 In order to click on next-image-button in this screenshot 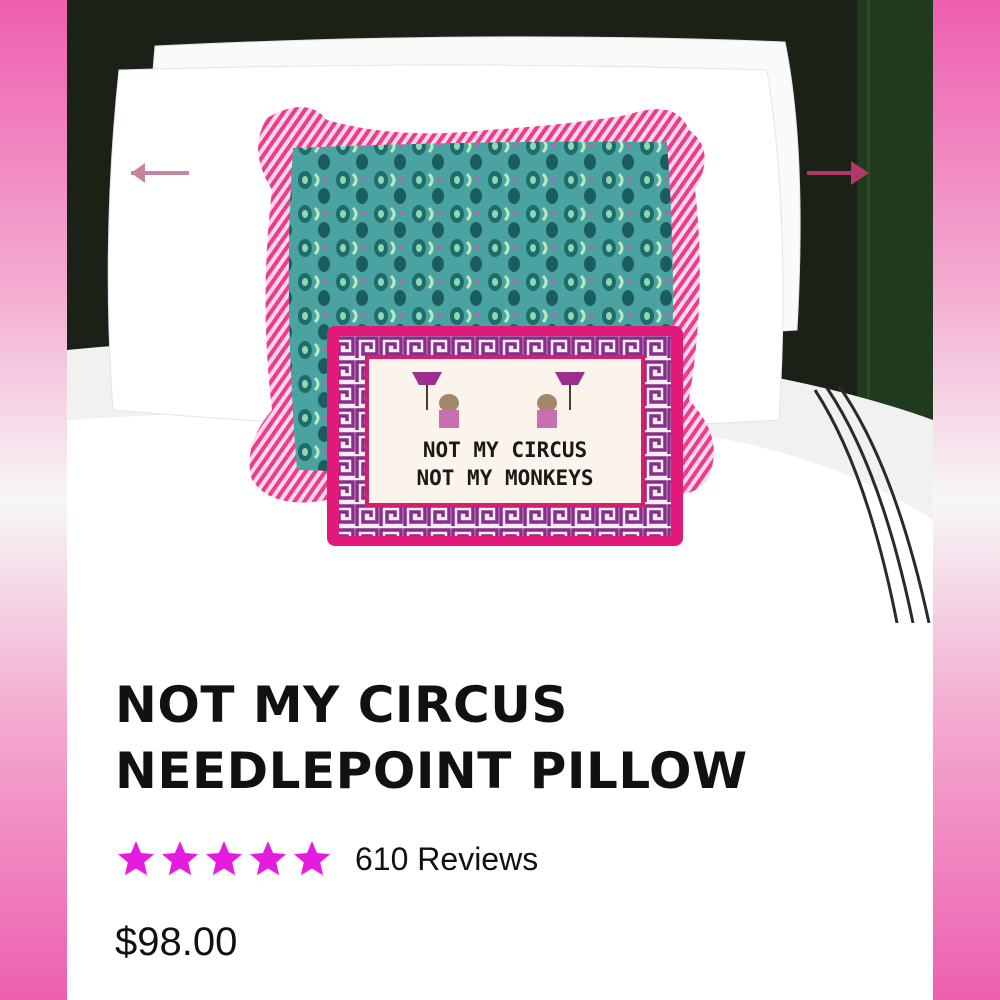, I will do `click(838, 173)`.